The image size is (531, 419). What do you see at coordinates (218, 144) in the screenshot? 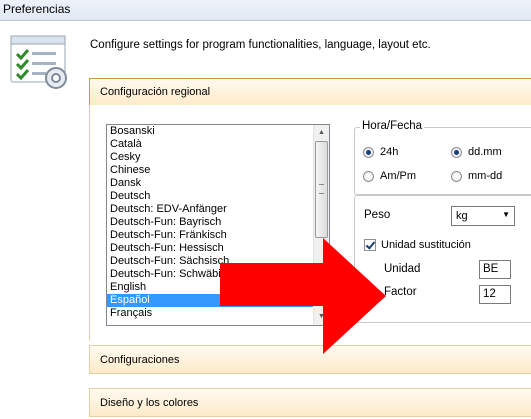
I see `language-item: Català` at bounding box center [218, 144].